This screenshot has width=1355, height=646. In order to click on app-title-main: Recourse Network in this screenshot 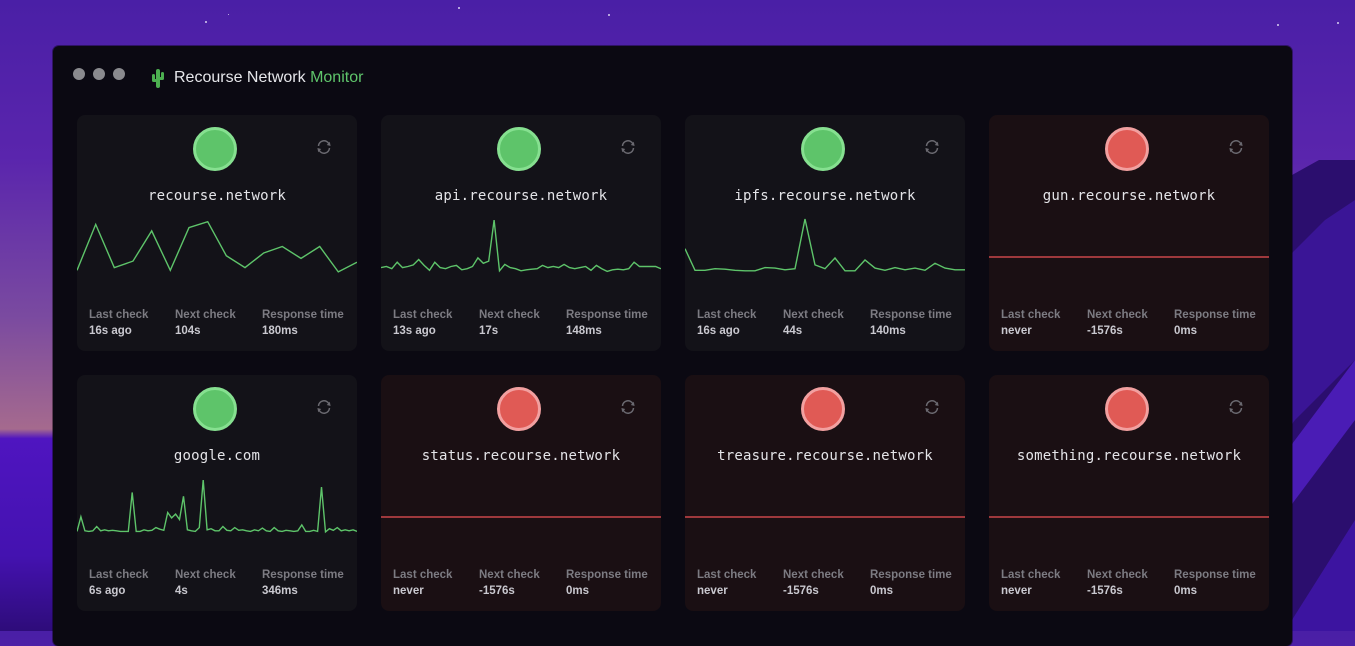, I will do `click(240, 77)`.